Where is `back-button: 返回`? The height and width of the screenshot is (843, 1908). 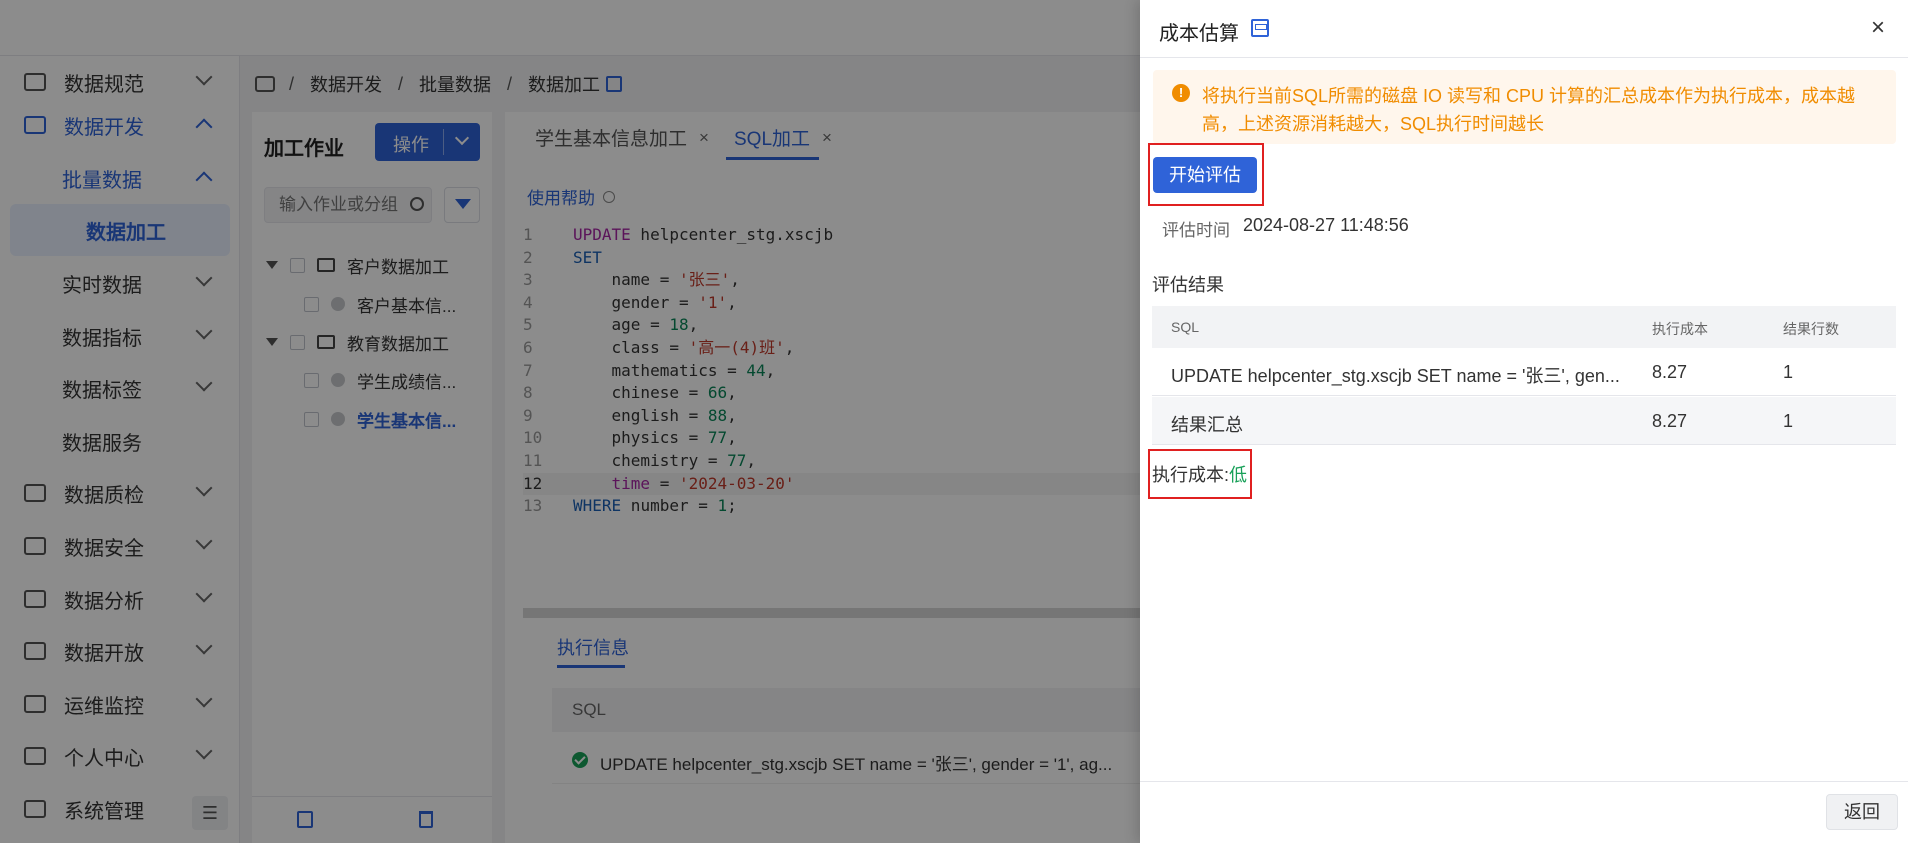
back-button: 返回 is located at coordinates (1862, 812).